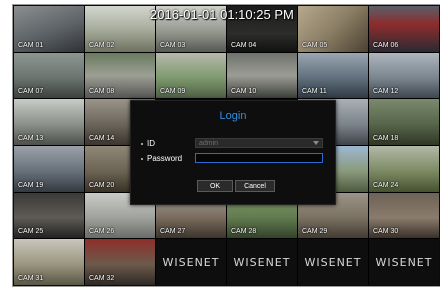 Image resolution: width=440 pixels, height=287 pixels. What do you see at coordinates (120, 75) in the screenshot?
I see `camera-tile: CAM 08` at bounding box center [120, 75].